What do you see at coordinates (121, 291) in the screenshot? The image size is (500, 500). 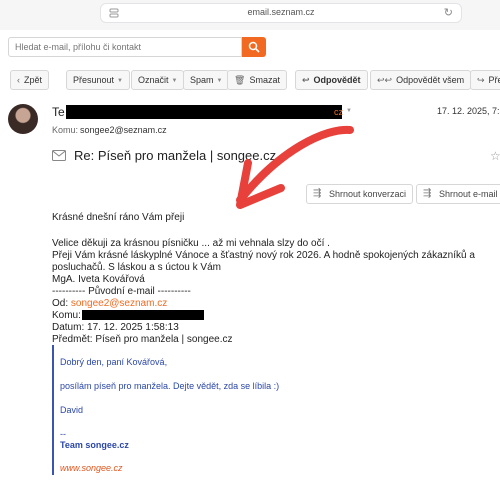 I see `message-line: ---------- Původní e-mail ----------` at bounding box center [121, 291].